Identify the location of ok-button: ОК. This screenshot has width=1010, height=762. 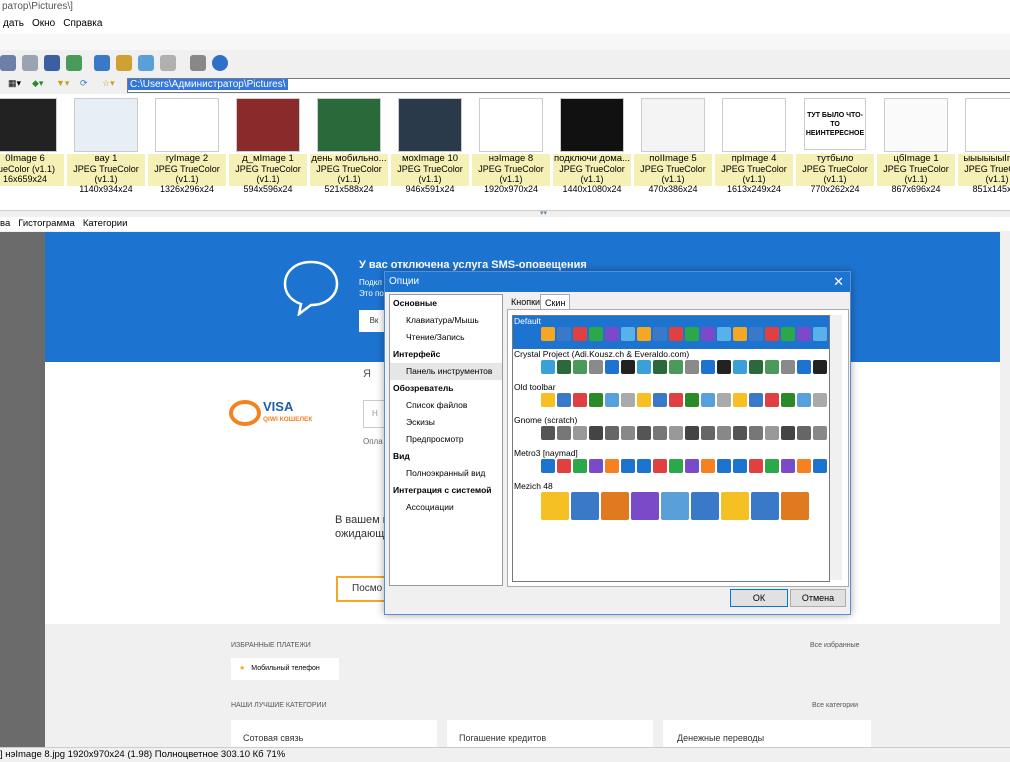
(759, 598).